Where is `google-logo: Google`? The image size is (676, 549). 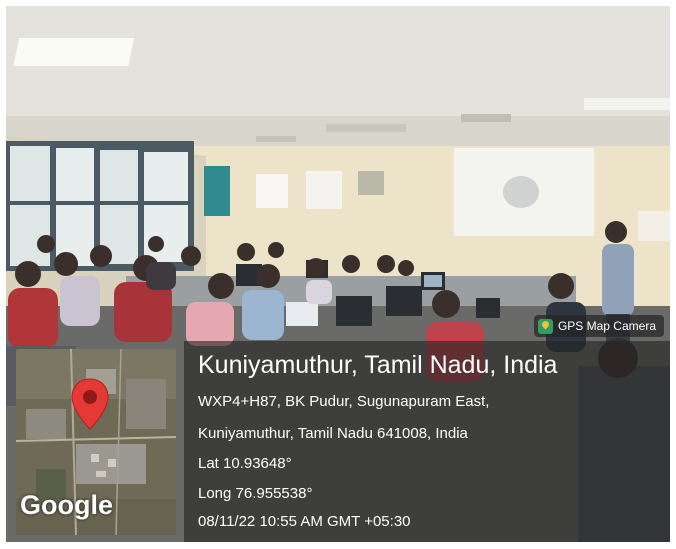
google-logo: Google is located at coordinates (66, 505).